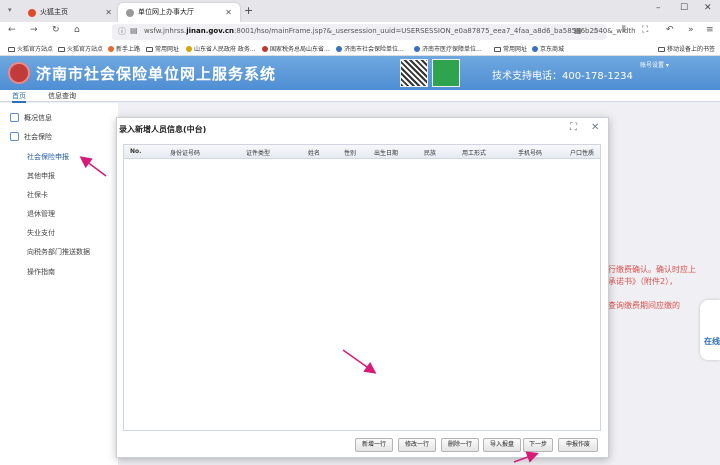 Image resolution: width=720 pixels, height=465 pixels. Describe the element at coordinates (573, 127) in the screenshot. I see `maximize-icon: ⛶` at that location.